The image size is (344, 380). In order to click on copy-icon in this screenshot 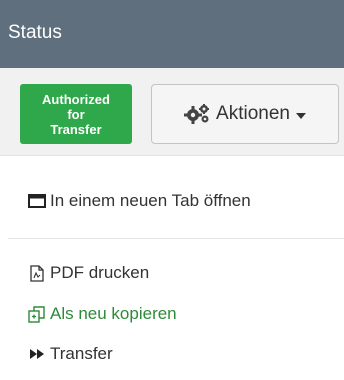, I will do `click(37, 314)`.